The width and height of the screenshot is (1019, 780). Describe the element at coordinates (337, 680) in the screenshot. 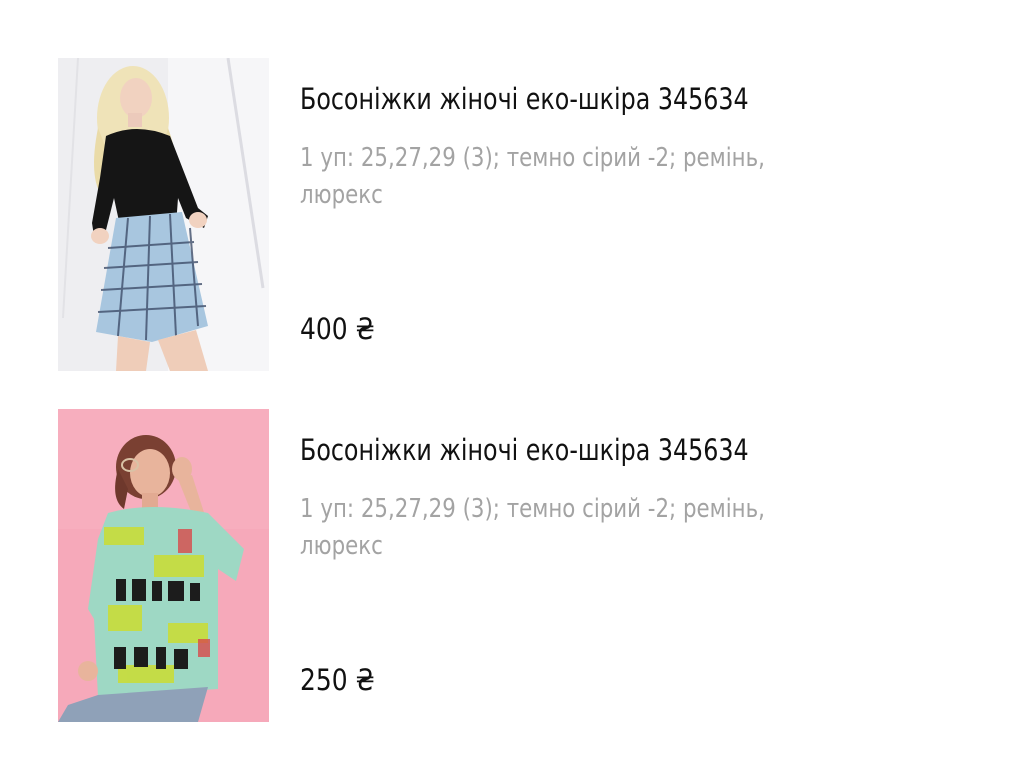

I see `product-price: 250 ₴` at that location.